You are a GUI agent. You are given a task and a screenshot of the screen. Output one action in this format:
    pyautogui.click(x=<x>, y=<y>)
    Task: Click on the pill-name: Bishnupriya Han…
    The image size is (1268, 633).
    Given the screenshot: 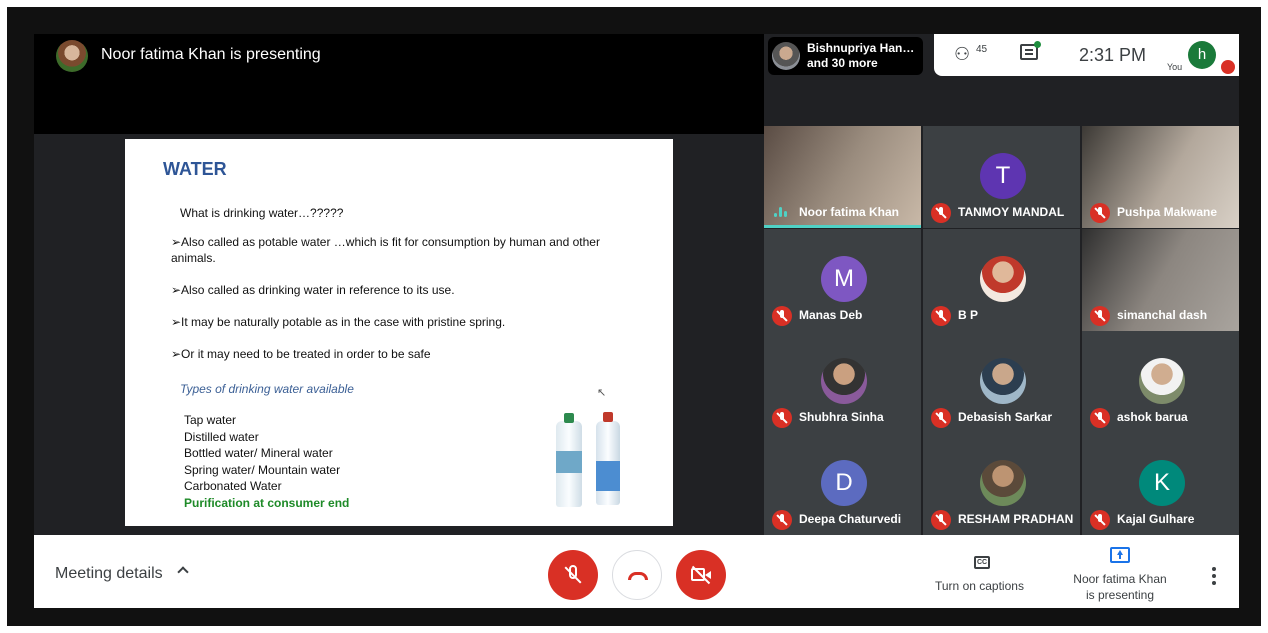 What is the action you would take?
    pyautogui.click(x=861, y=48)
    